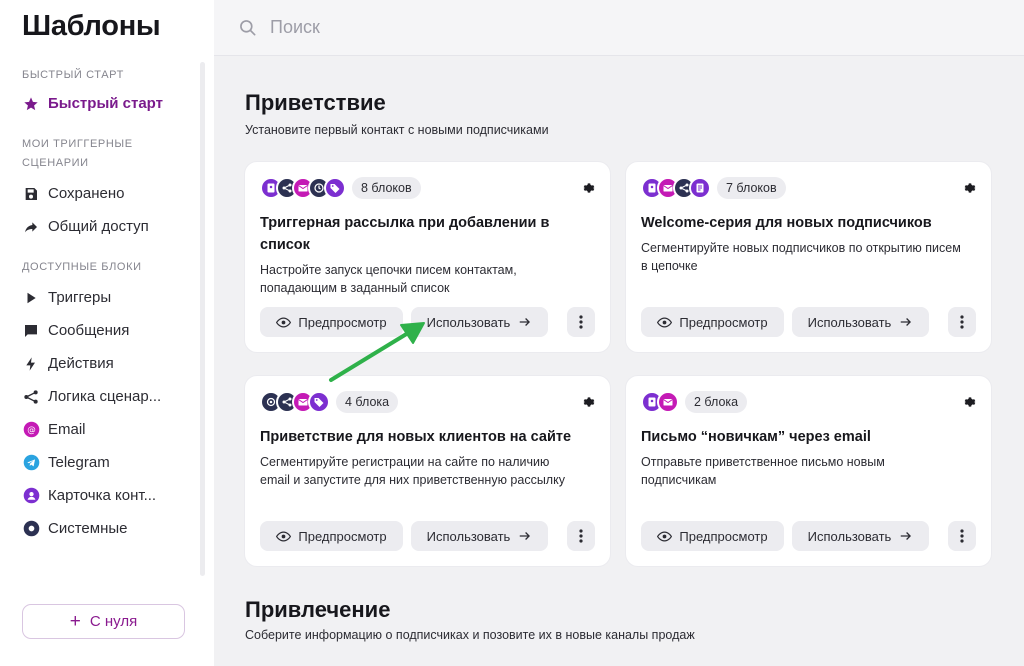  I want to click on search-input, so click(570, 27).